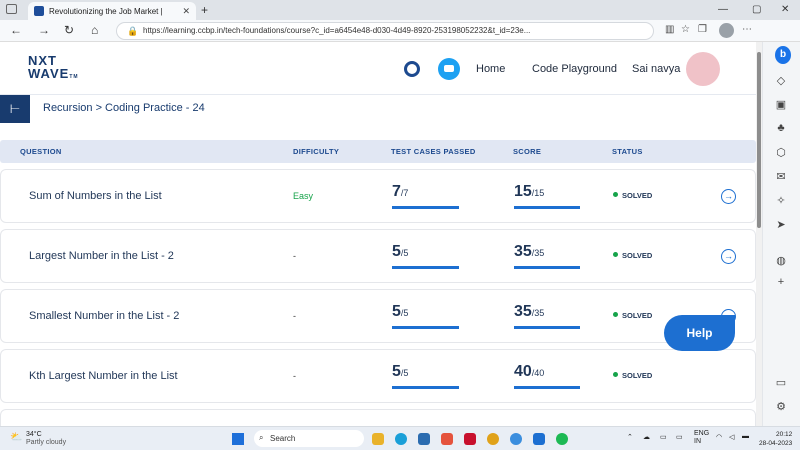 Image resolution: width=800 pixels, height=450 pixels. What do you see at coordinates (726, 30) in the screenshot?
I see `profile-icon` at bounding box center [726, 30].